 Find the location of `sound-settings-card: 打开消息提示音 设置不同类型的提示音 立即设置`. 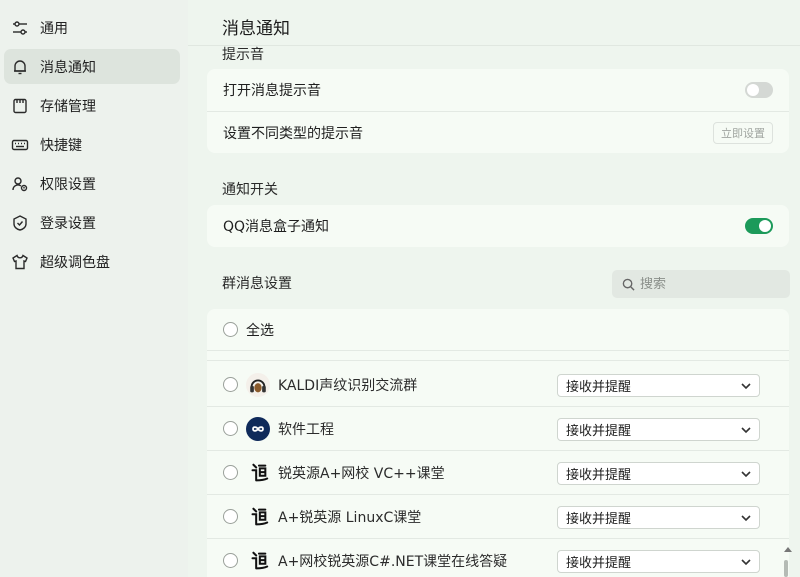

sound-settings-card: 打开消息提示音 设置不同类型的提示音 立即设置 is located at coordinates (498, 111).